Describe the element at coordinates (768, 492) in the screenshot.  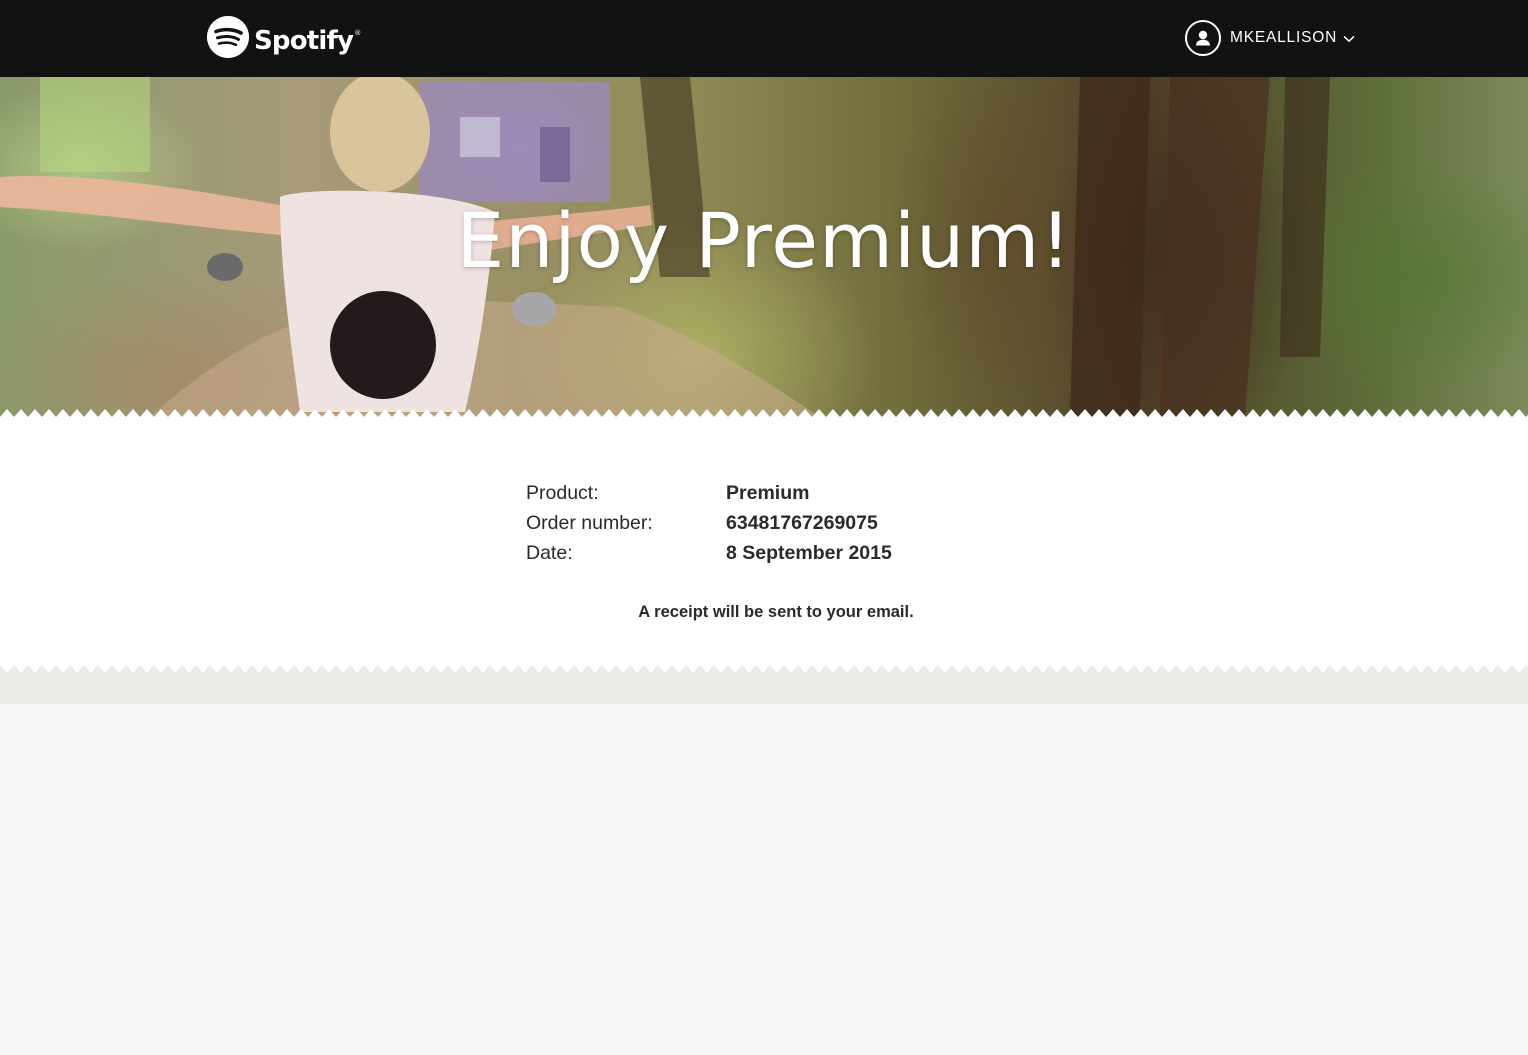
I see `product-value: Premium` at that location.